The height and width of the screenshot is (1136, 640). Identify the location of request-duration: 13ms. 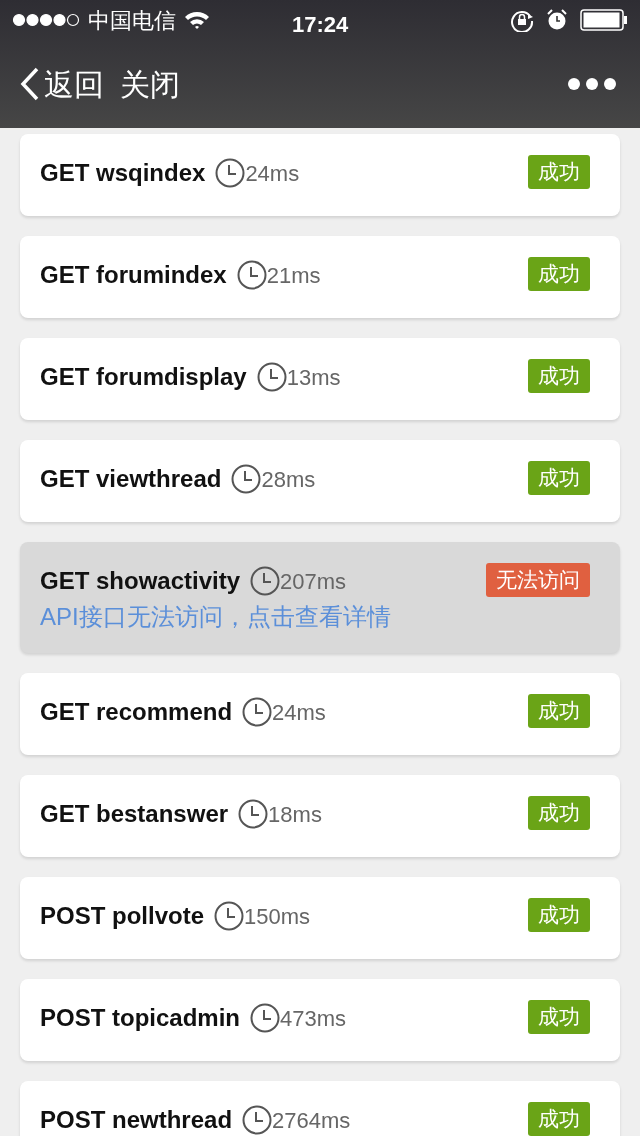
(313, 377).